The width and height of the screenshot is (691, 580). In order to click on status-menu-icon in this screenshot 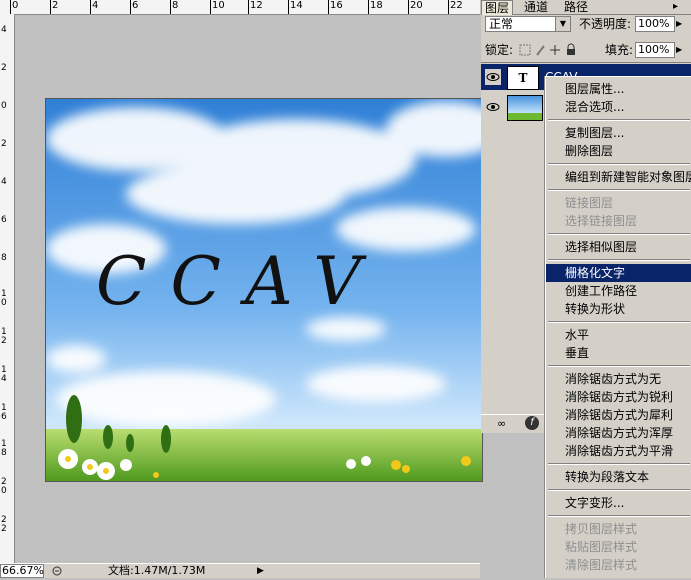, I will do `click(57, 571)`.